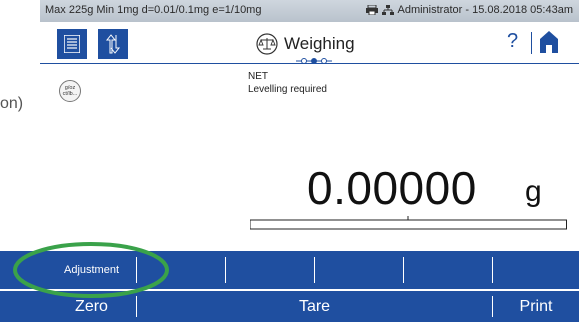 The image size is (579, 322). I want to click on zero-button: Zero, so click(91, 306).